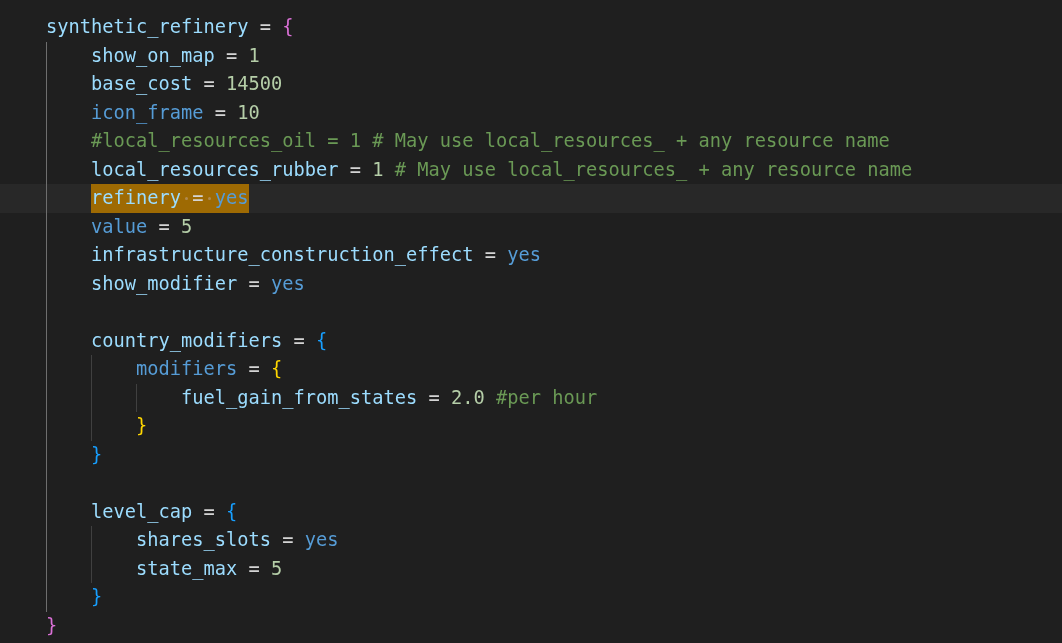 The height and width of the screenshot is (643, 1062). Describe the element at coordinates (316, 255) in the screenshot. I see `code-line: infrastructure_construction_effect = yes` at that location.